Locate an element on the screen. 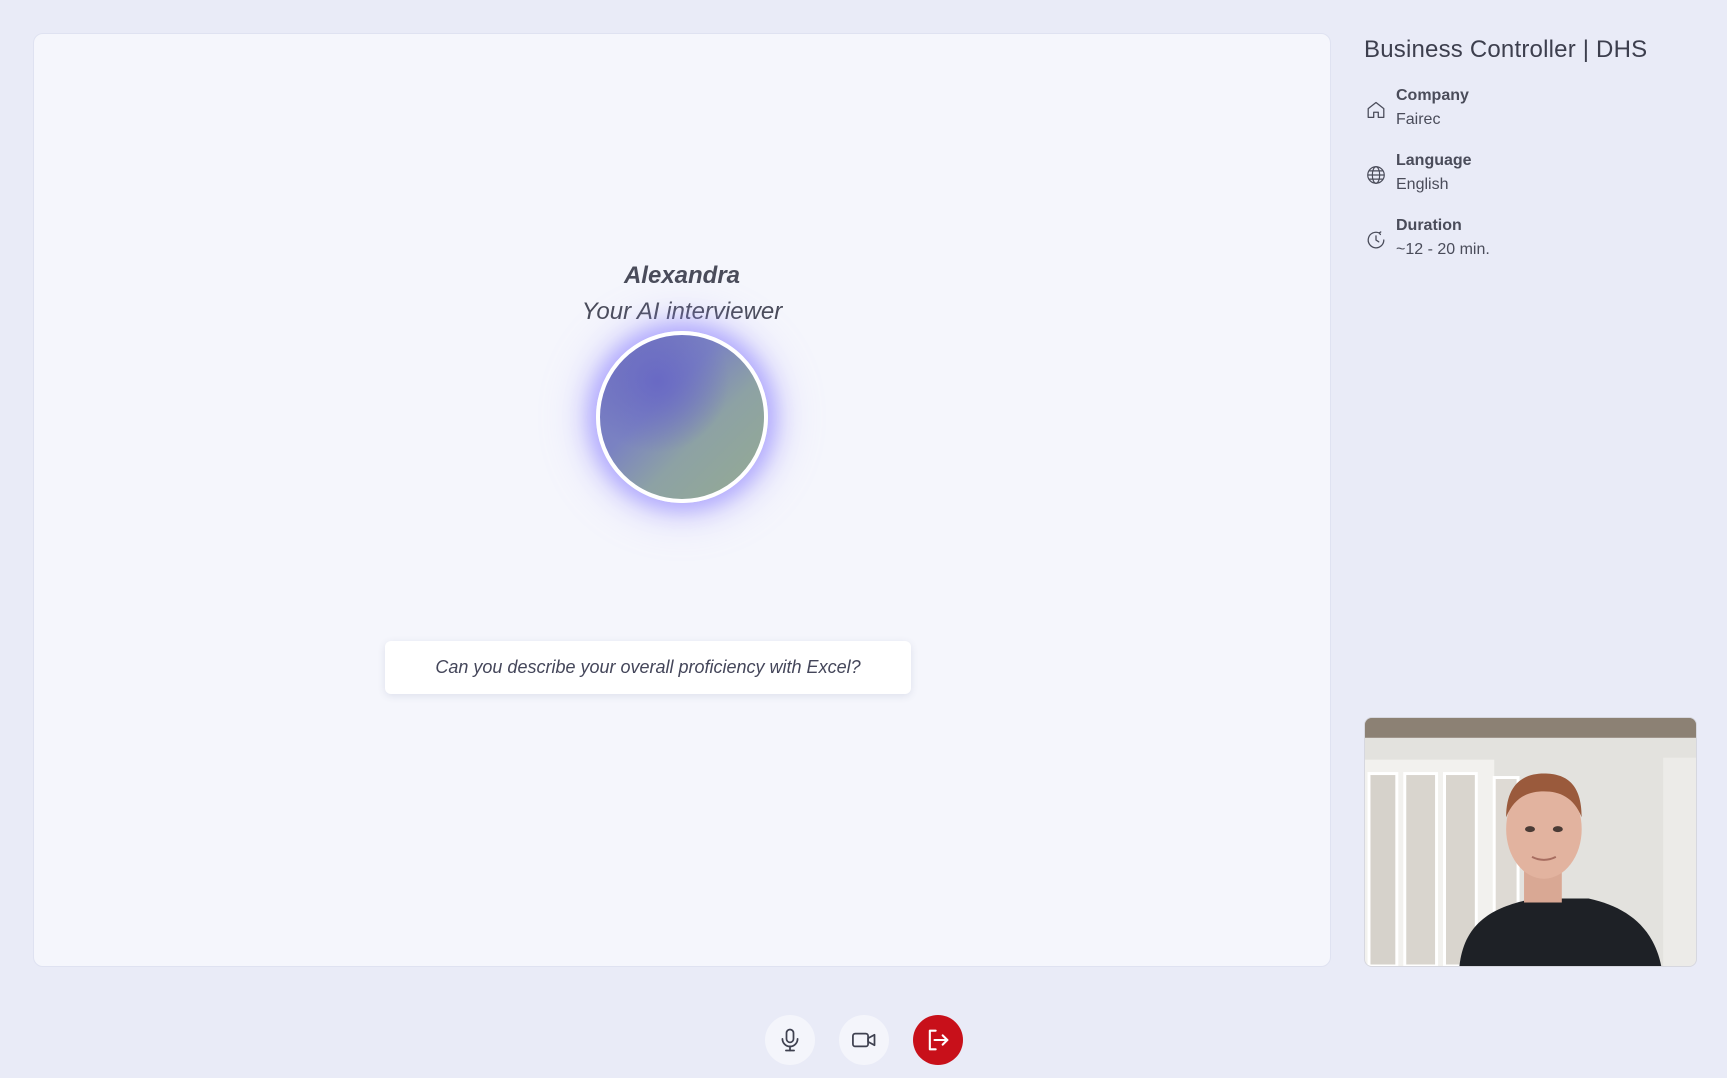 The width and height of the screenshot is (1727, 1078). leave-interview-button is located at coordinates (937, 1040).